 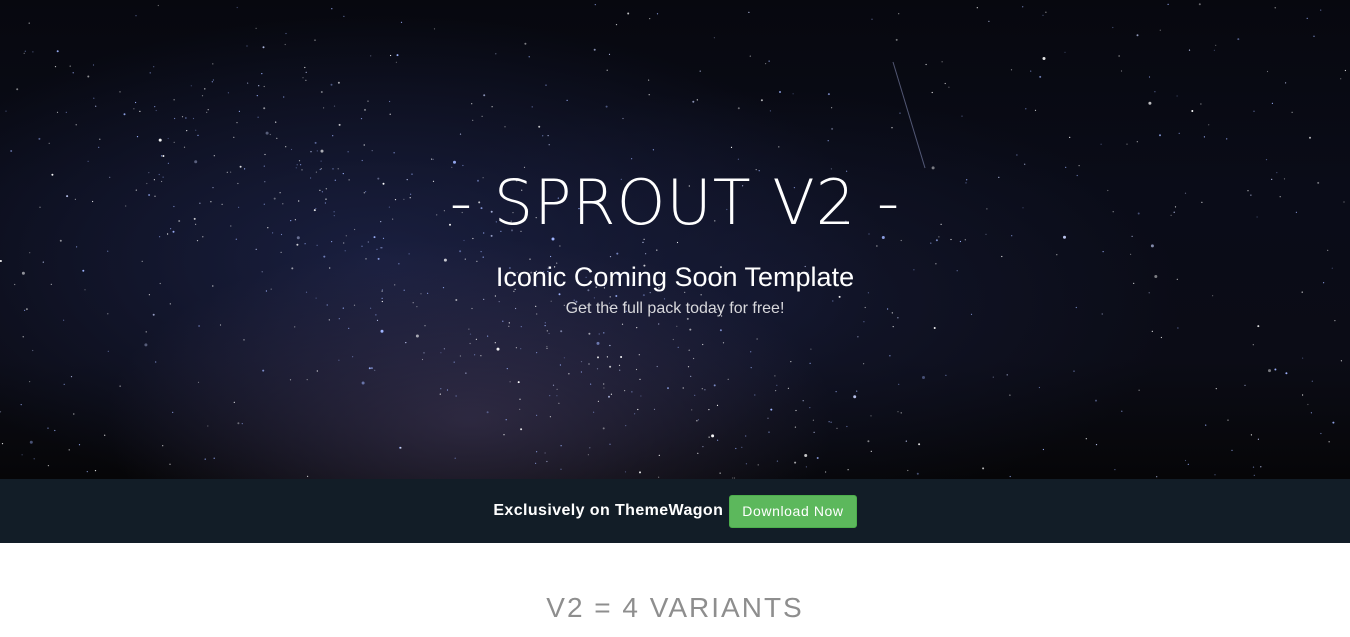 What do you see at coordinates (675, 202) in the screenshot?
I see `hero-title: - SPROUT V2 -` at bounding box center [675, 202].